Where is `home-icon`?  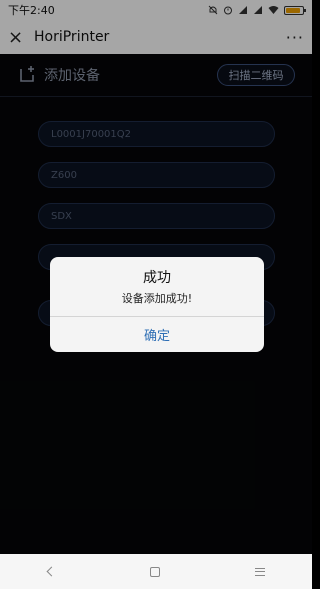 home-icon is located at coordinates (154, 571).